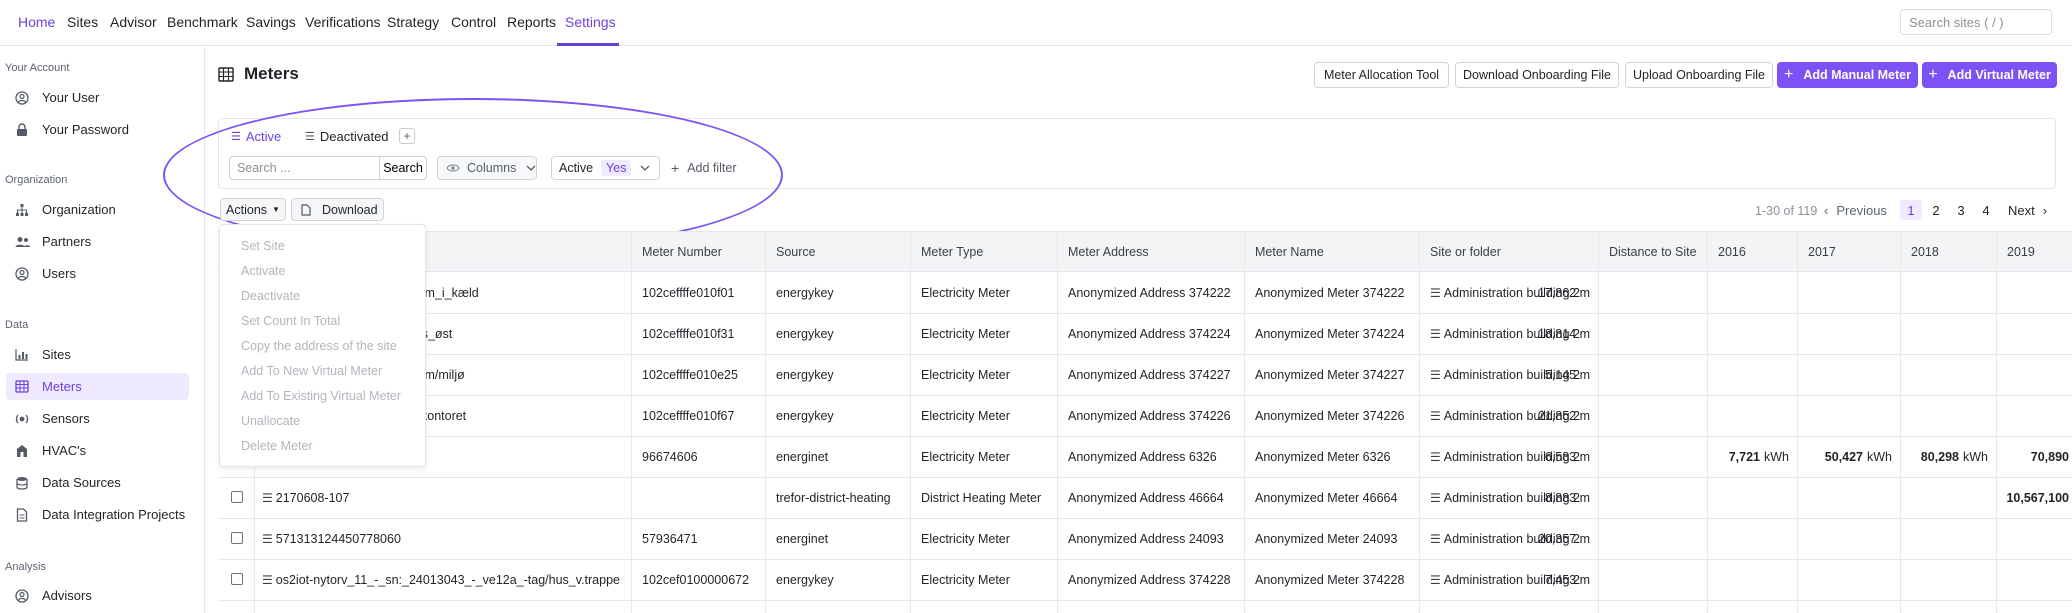 Image resolution: width=2072 pixels, height=613 pixels. What do you see at coordinates (704, 168) in the screenshot?
I see `add-filter-button: + Add filter` at bounding box center [704, 168].